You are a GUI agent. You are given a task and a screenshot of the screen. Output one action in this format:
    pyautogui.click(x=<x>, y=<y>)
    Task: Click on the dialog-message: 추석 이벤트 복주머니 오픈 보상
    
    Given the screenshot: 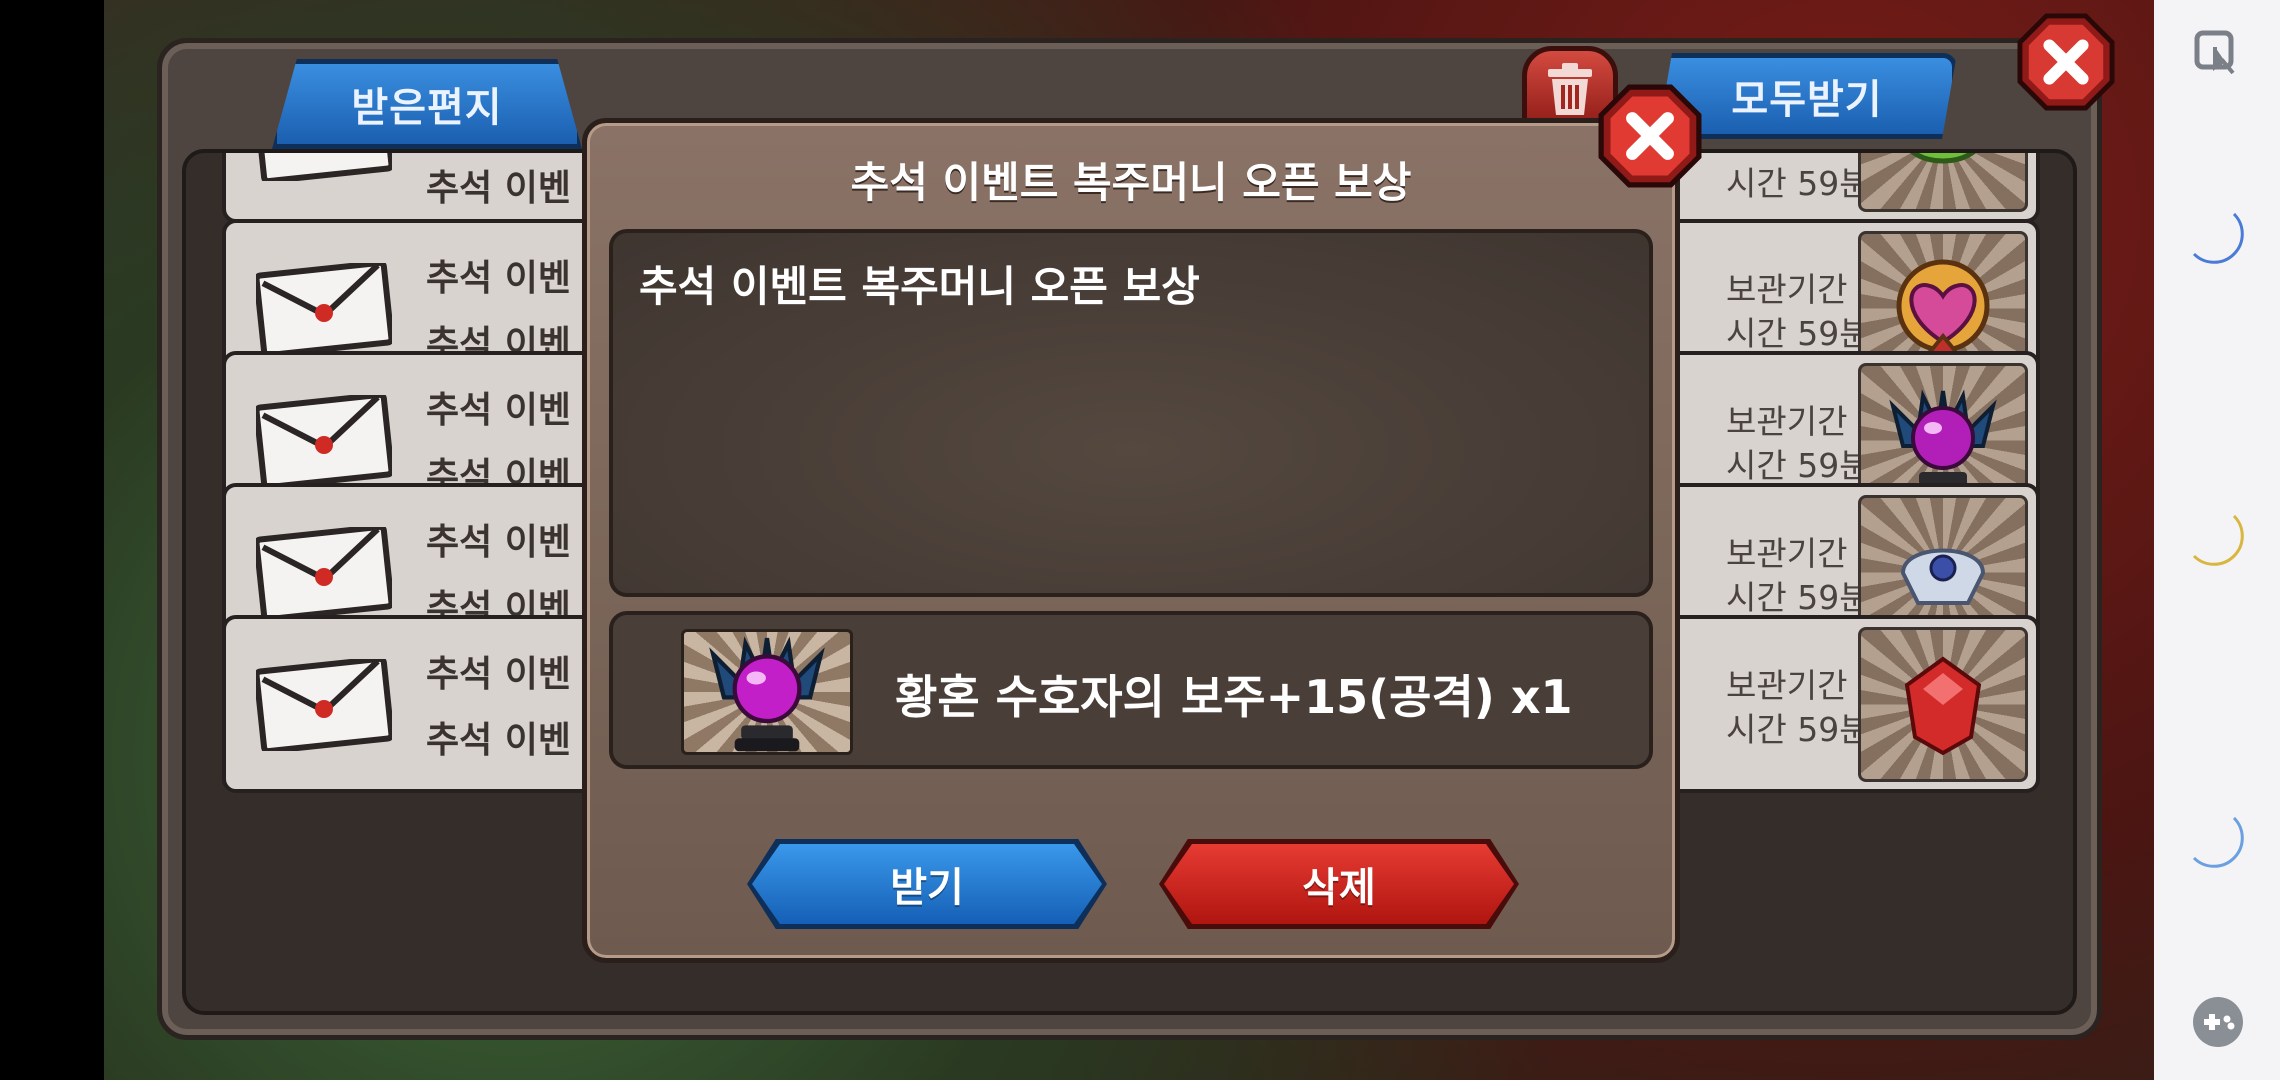 What is the action you would take?
    pyautogui.click(x=919, y=286)
    